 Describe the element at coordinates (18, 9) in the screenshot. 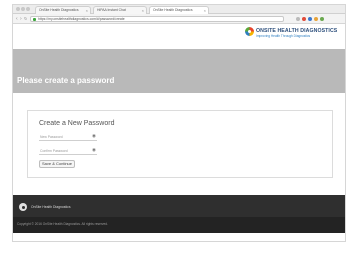

I see `window-close-icon` at that location.